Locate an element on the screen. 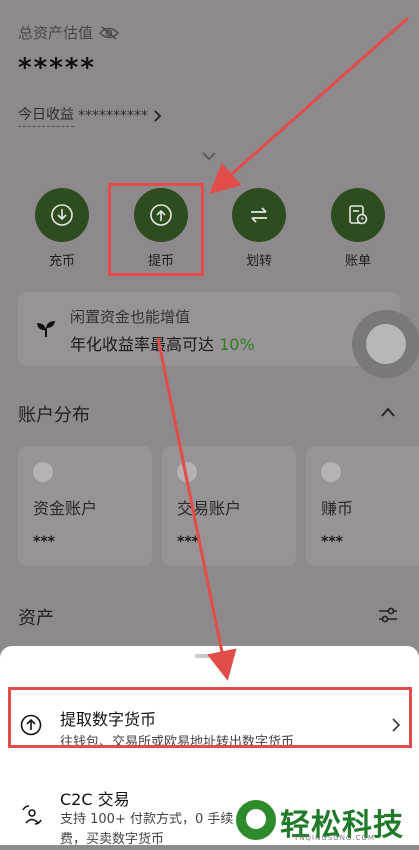  today-earnings-value: ********** is located at coordinates (113, 115).